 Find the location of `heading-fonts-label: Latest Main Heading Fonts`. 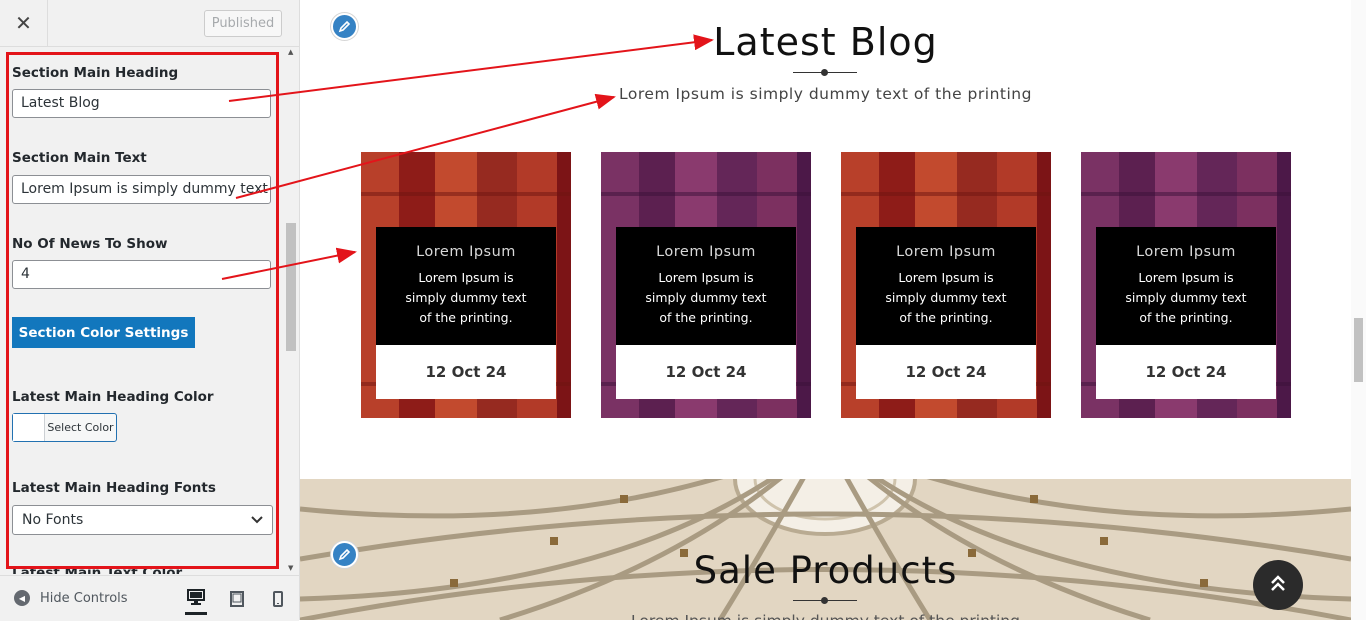

heading-fonts-label: Latest Main Heading Fonts is located at coordinates (114, 488).